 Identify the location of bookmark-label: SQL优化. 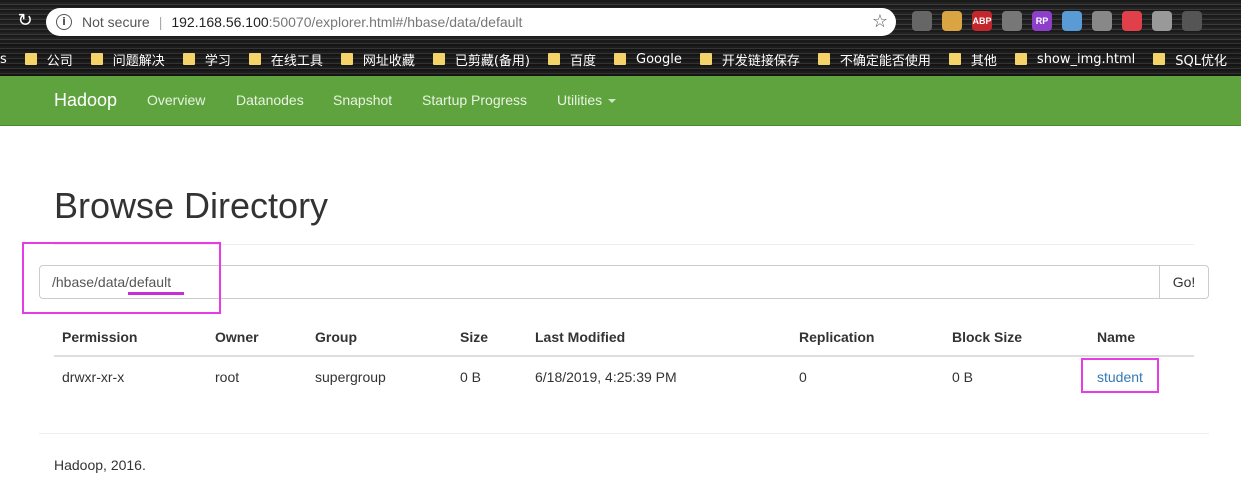
(1201, 61).